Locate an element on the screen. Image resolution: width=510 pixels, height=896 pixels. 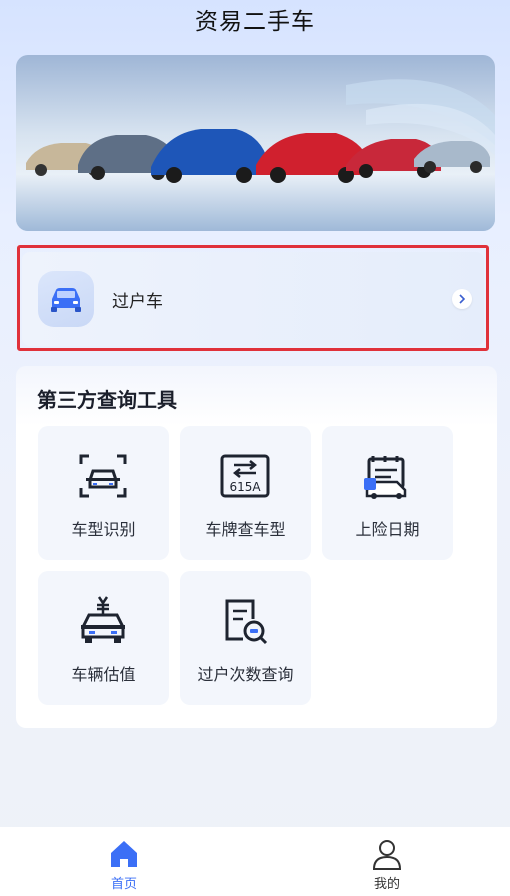
app-header: 资易二手车 is located at coordinates (255, 20).